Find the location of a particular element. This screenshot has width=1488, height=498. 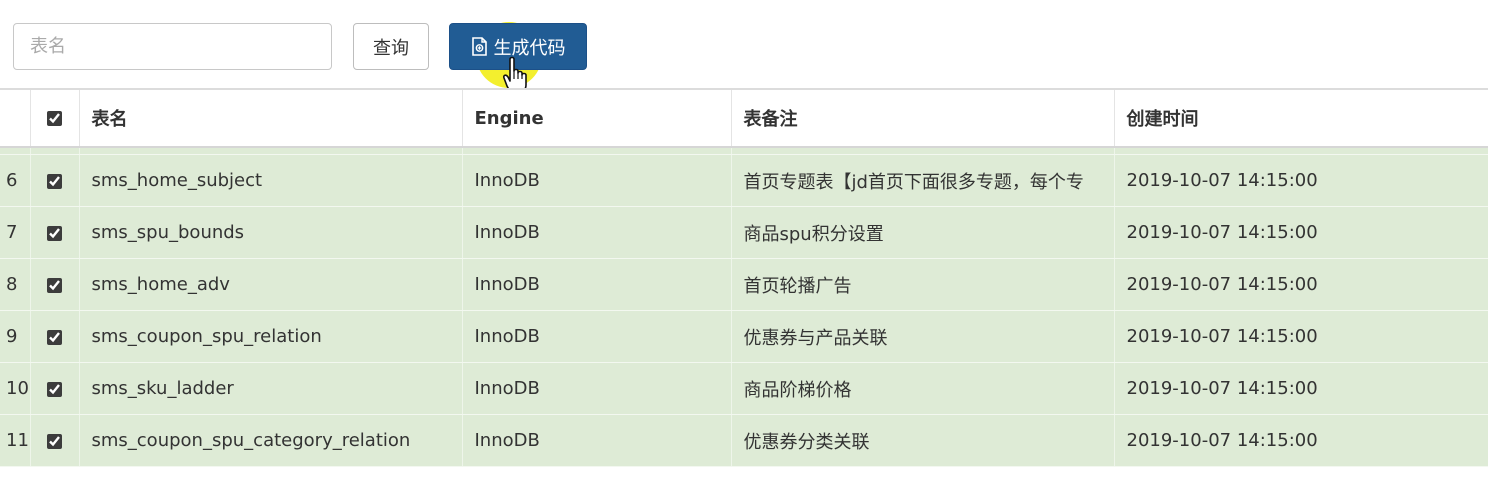

generate-code-label: 生成代码 is located at coordinates (529, 48).